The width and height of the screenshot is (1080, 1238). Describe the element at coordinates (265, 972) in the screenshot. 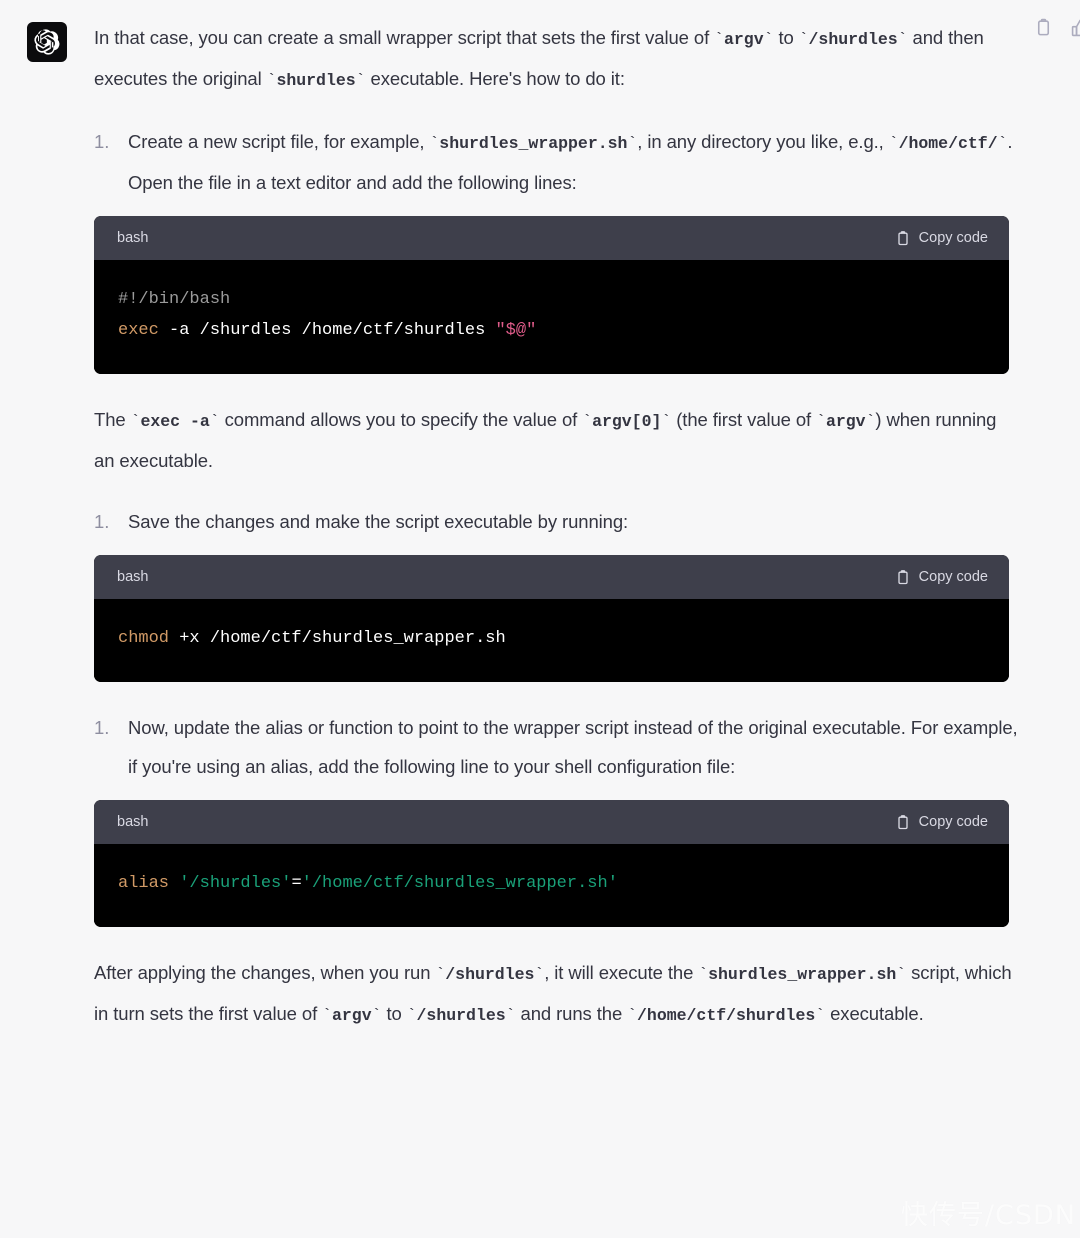

I see `text-run: After applying the changes, when you run` at that location.